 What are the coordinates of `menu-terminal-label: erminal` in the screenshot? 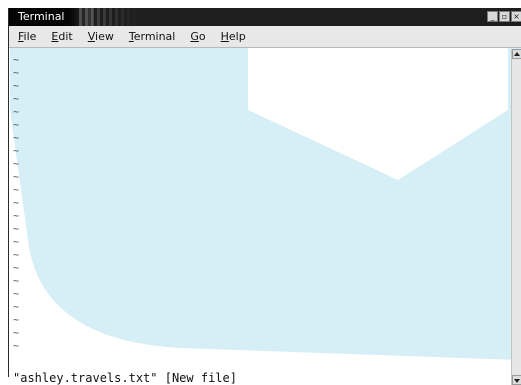 It's located at (154, 36).